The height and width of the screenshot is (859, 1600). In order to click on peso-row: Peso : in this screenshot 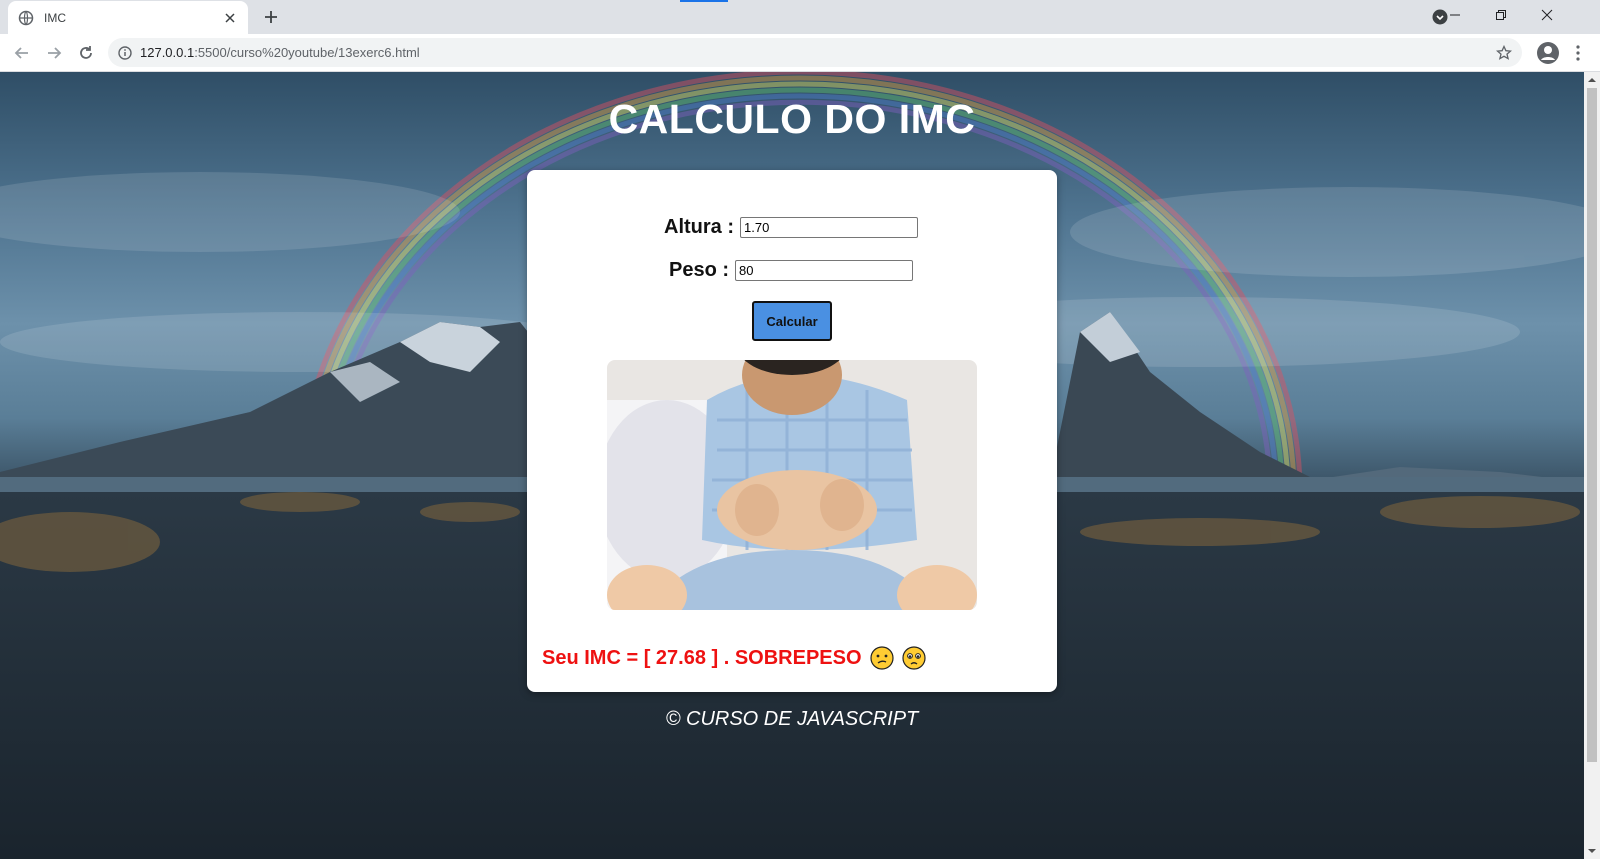, I will do `click(791, 270)`.